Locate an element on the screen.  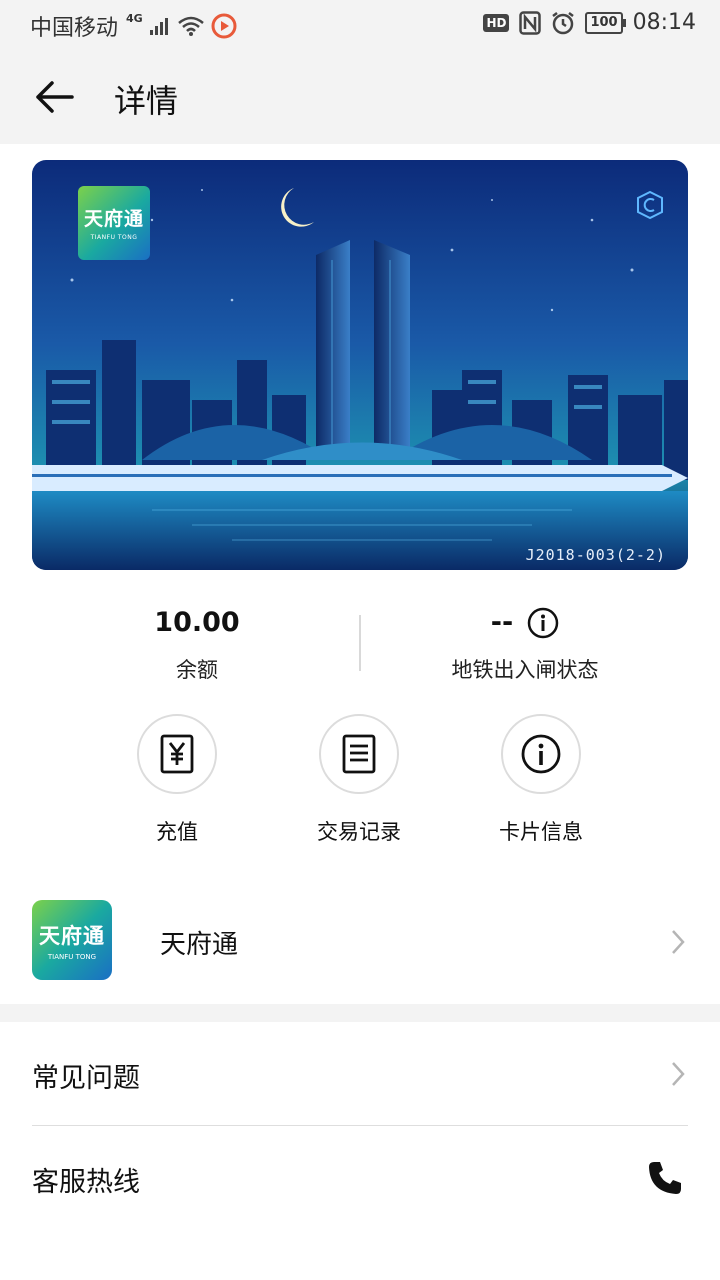
gate-status-stat: -- 地铁出入闸状态 is located at coordinates (525, 644).